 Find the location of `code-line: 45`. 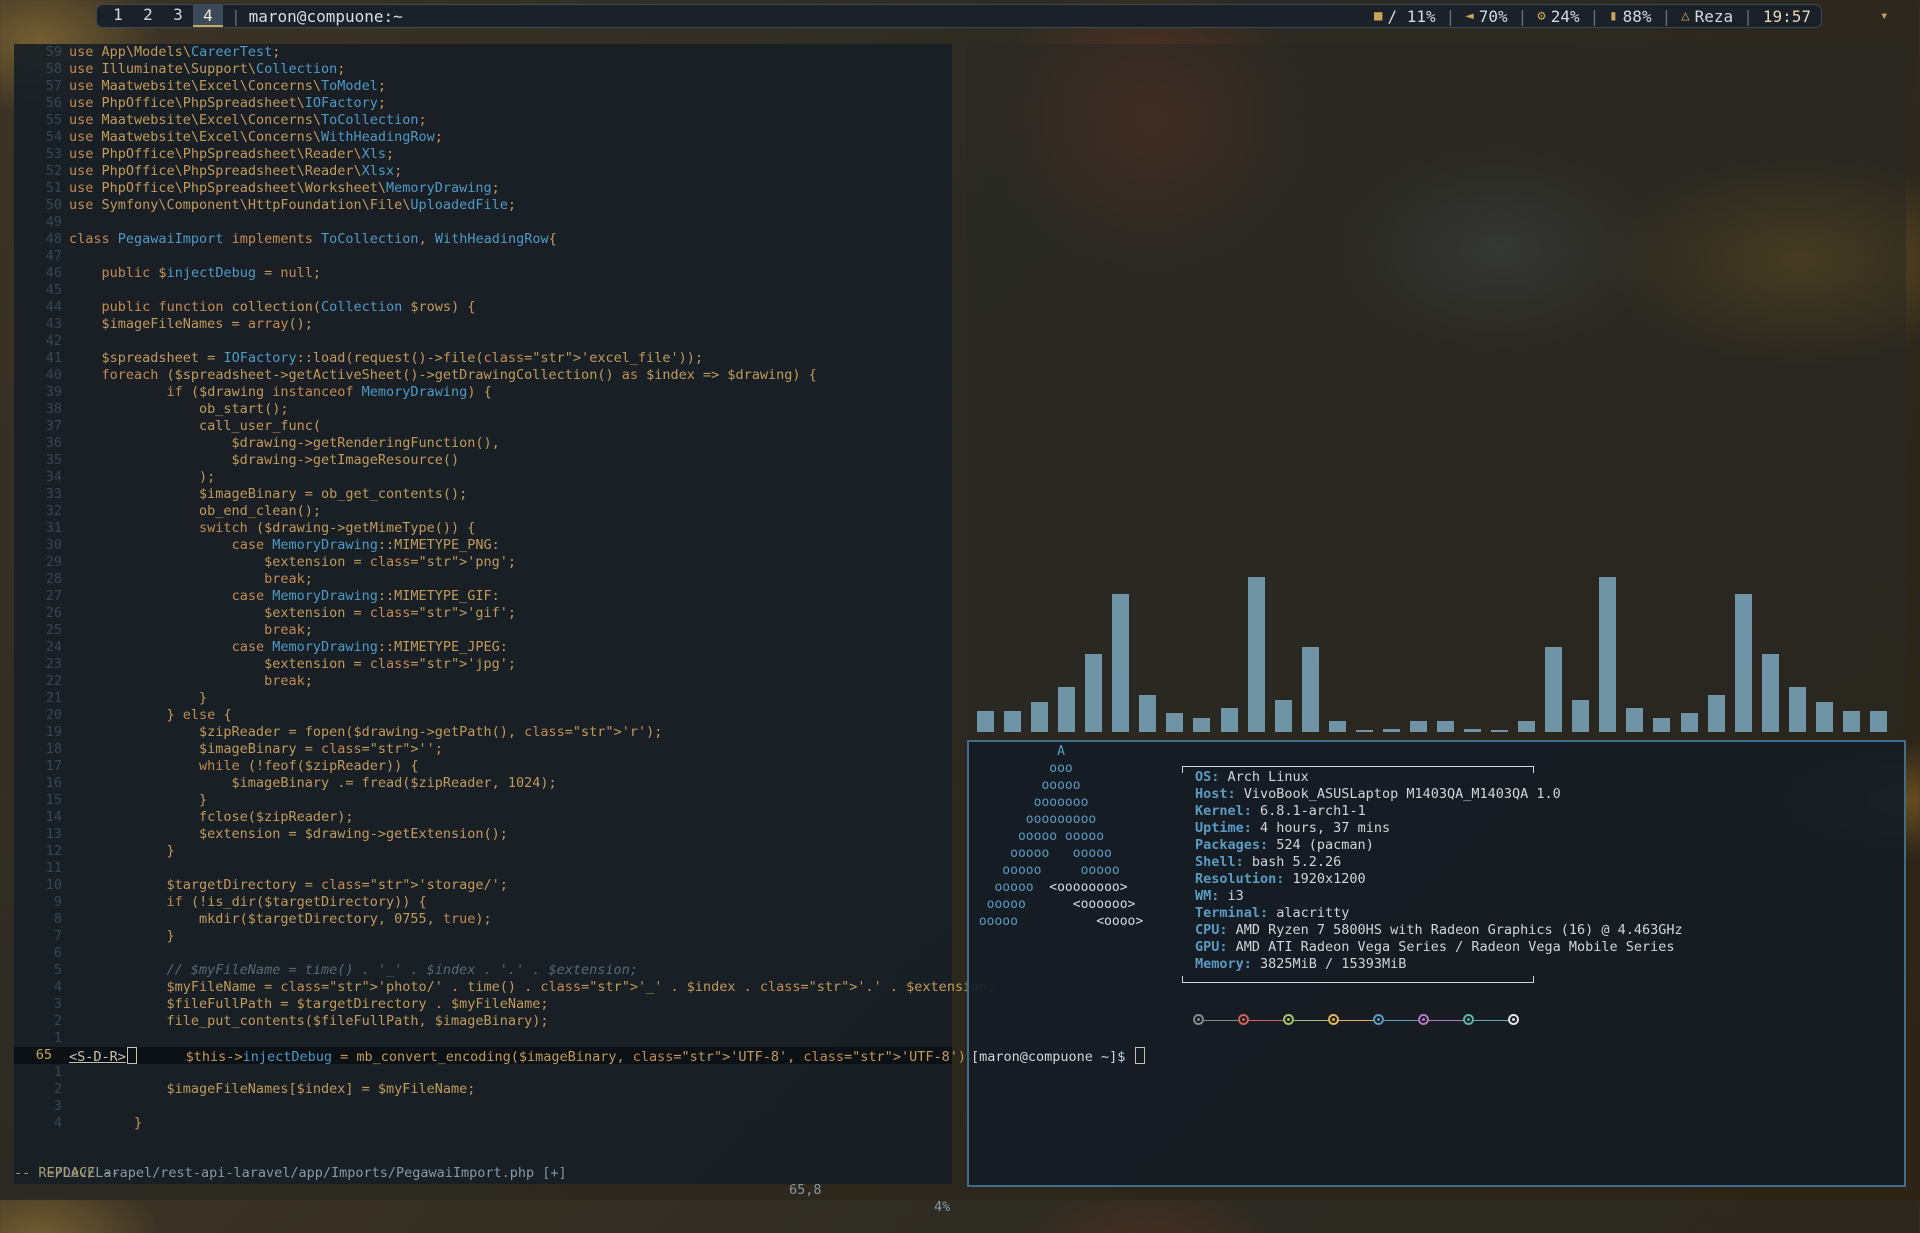

code-line: 45 is located at coordinates (483, 290).